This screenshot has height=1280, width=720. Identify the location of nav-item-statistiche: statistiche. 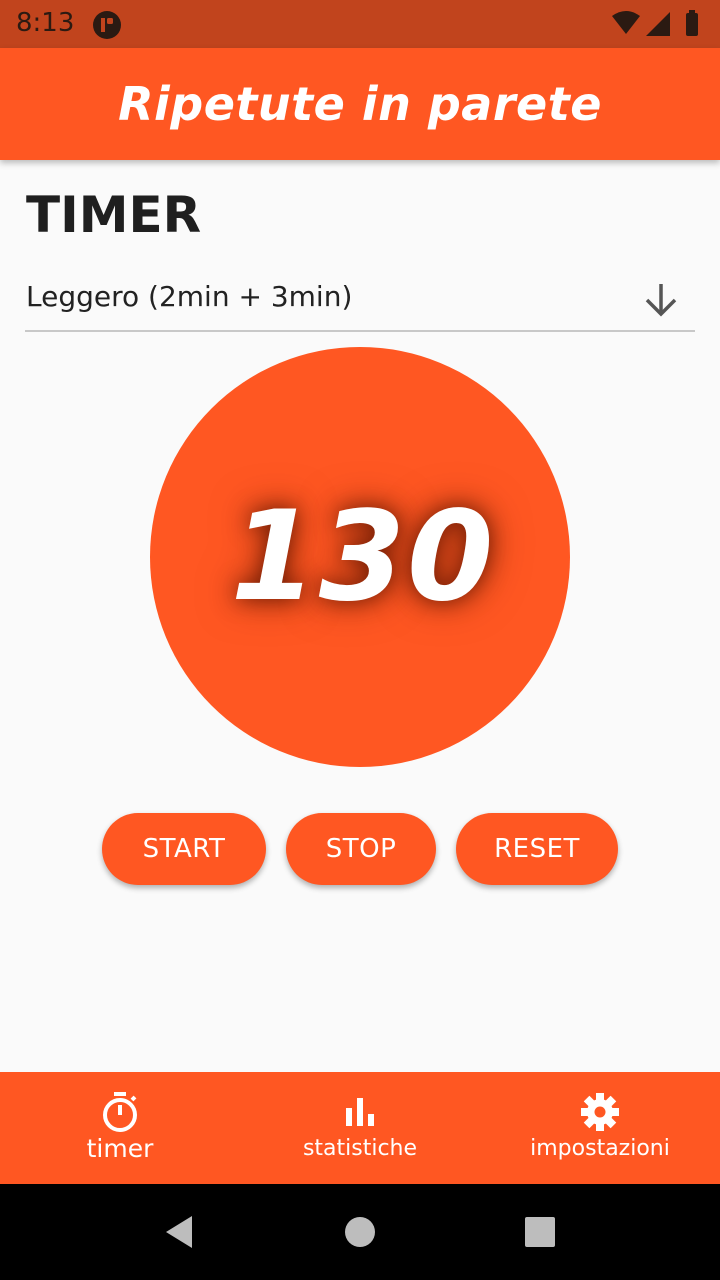
(360, 1128).